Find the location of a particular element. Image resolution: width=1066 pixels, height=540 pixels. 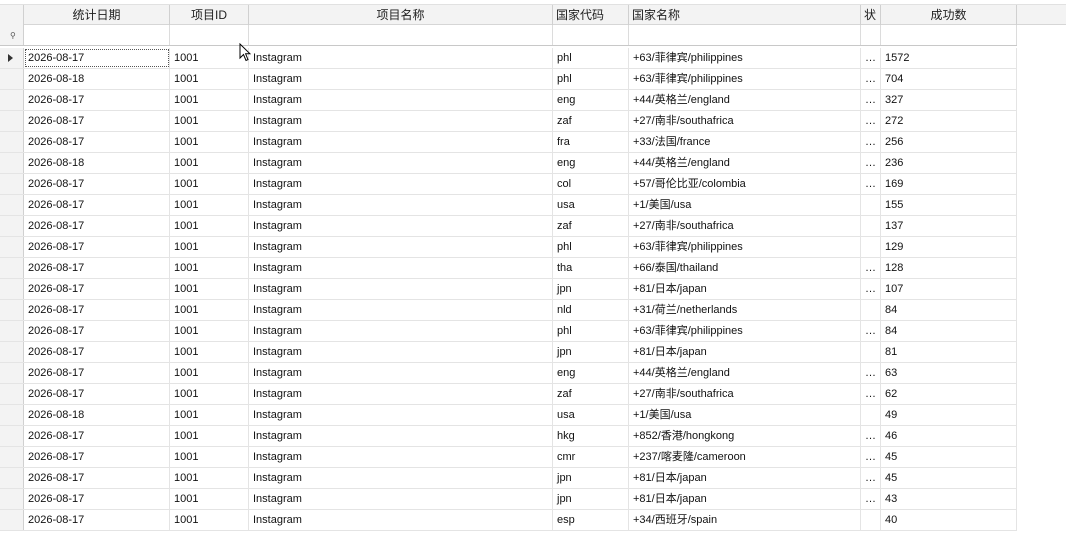

table-row: 2026-08-18 1001 Instagram usa +1/美国/usa 49 is located at coordinates (508, 415).